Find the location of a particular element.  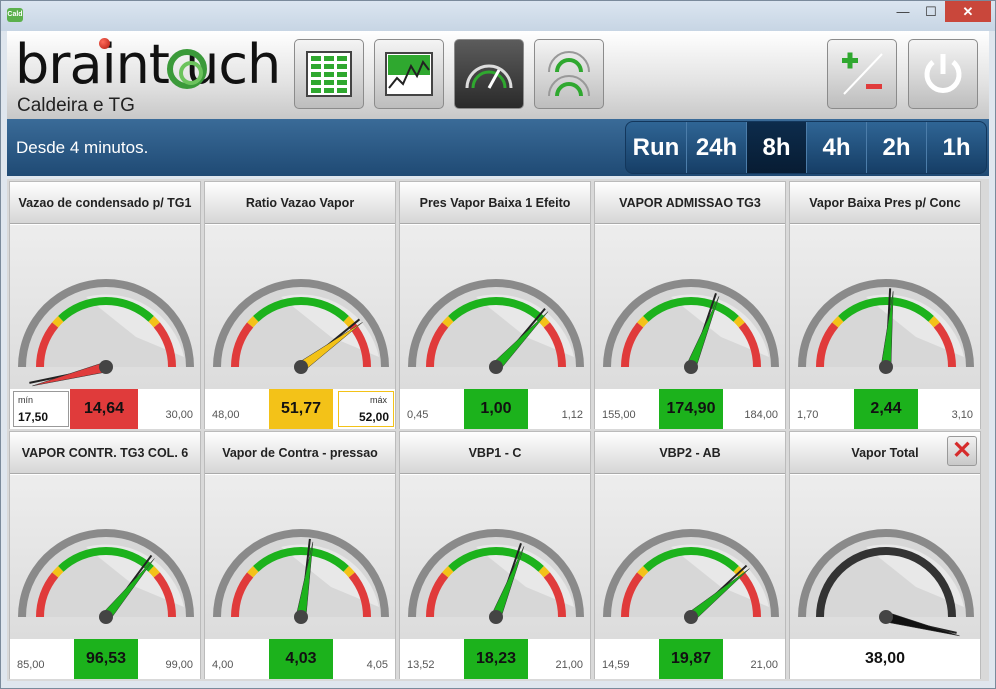

gauge-card: VBP2 - AB 14,59 19,87 21,00 is located at coordinates (690, 555).